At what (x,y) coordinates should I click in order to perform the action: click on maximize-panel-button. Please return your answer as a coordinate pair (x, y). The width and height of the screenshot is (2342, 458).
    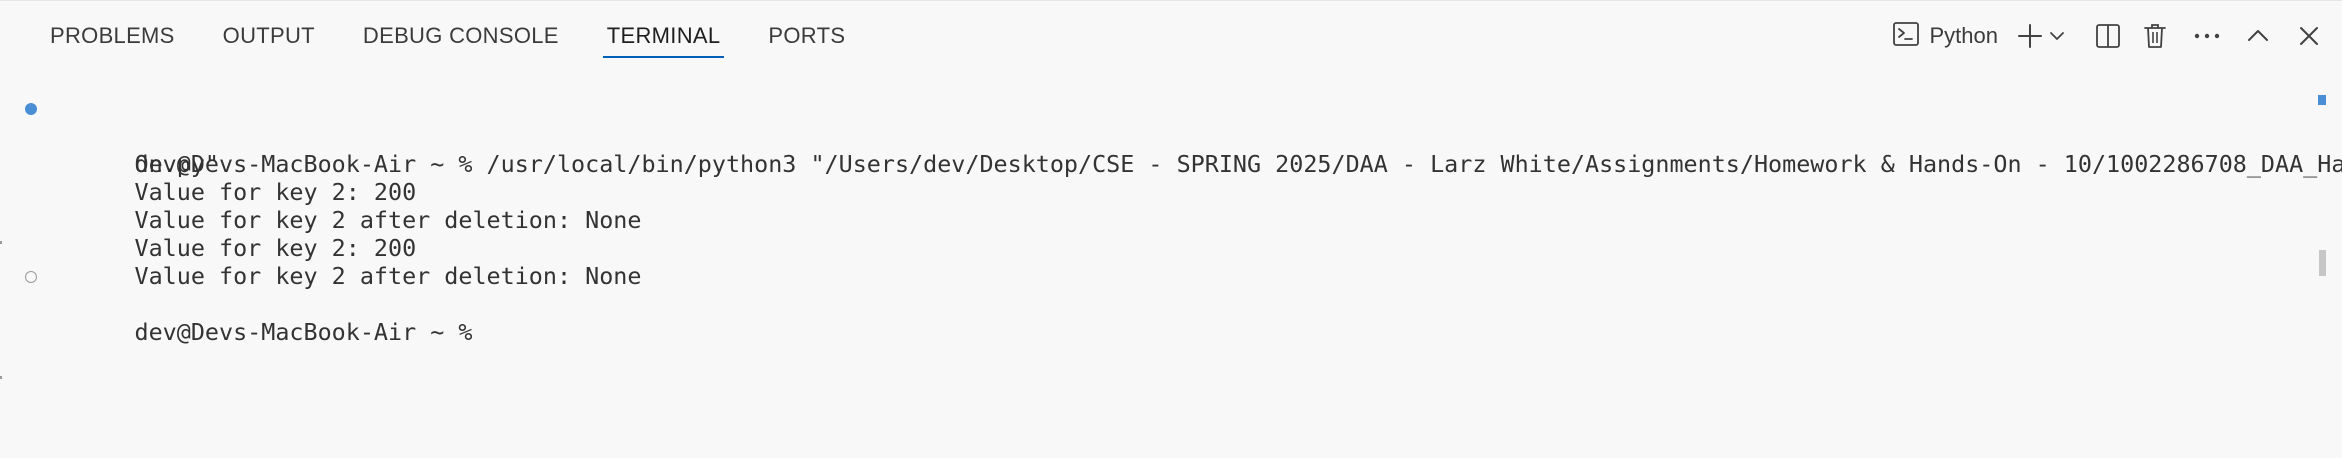
    Looking at the image, I should click on (2258, 36).